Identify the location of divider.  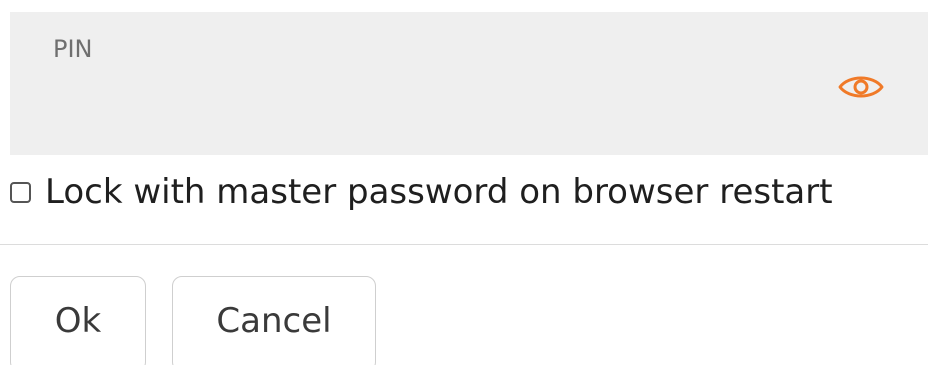
(464, 244).